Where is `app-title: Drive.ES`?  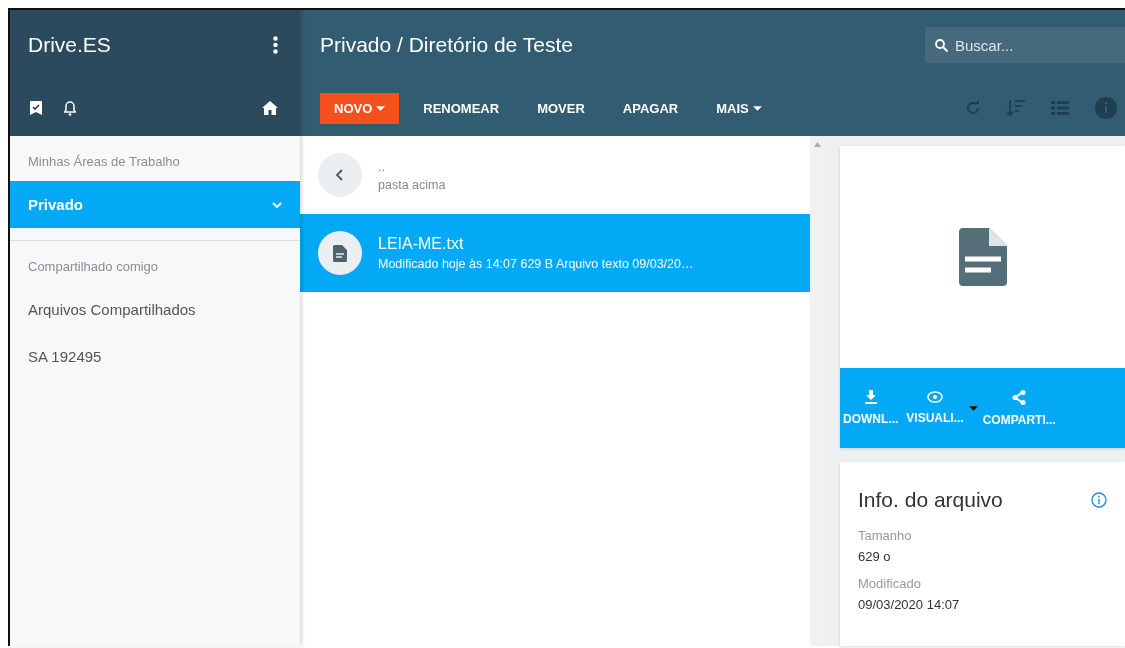
app-title: Drive.ES is located at coordinates (69, 45).